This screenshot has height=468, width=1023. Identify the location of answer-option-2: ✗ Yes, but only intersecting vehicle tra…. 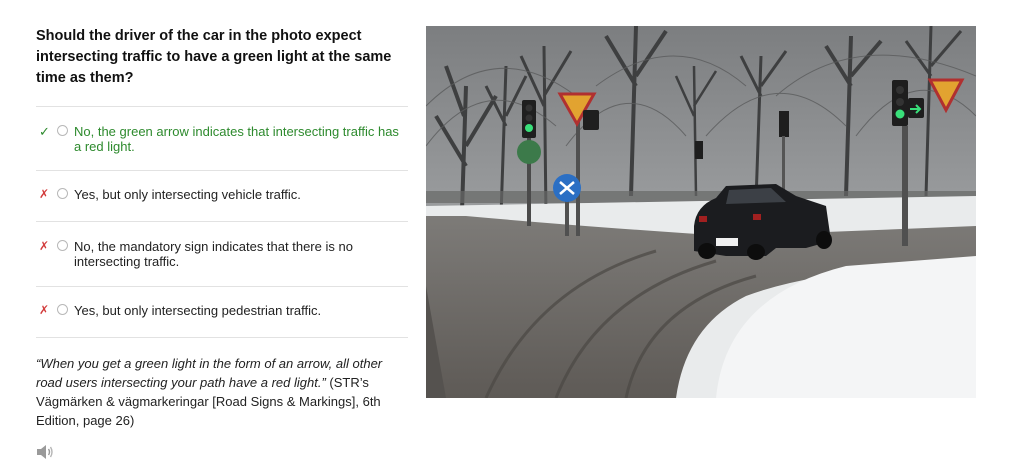
(222, 196).